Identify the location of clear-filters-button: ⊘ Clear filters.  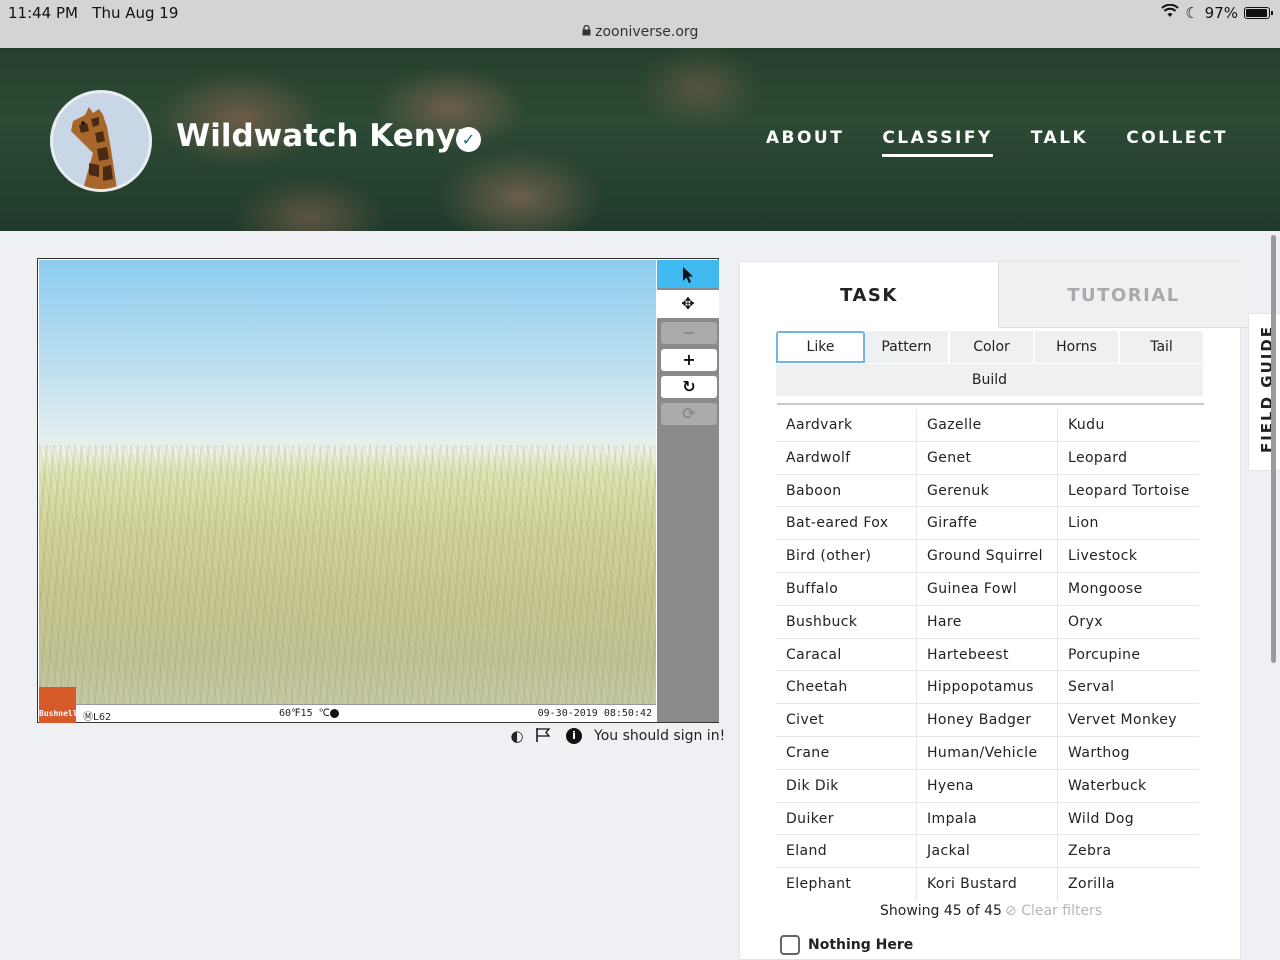
(1053, 911).